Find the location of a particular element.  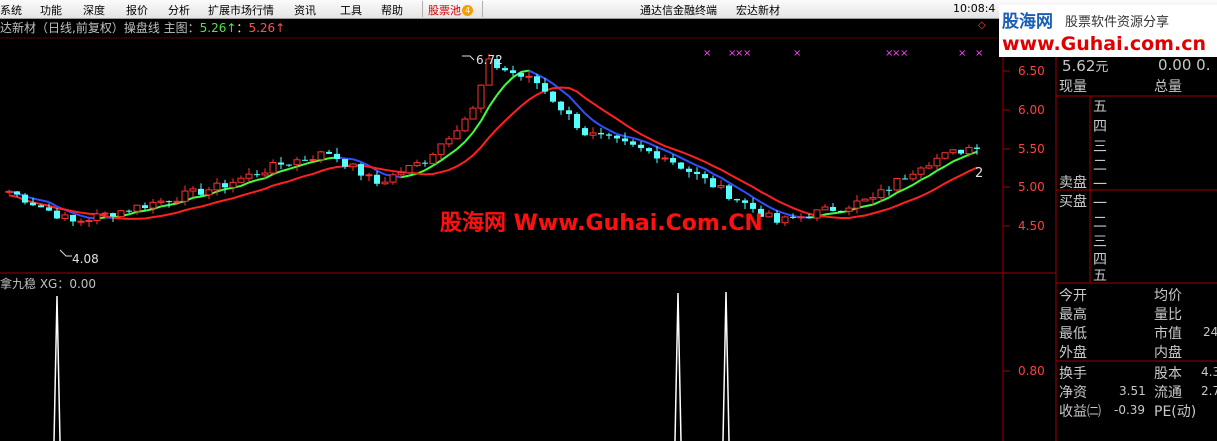

y-axis-label: 4.50 is located at coordinates (1031, 226).